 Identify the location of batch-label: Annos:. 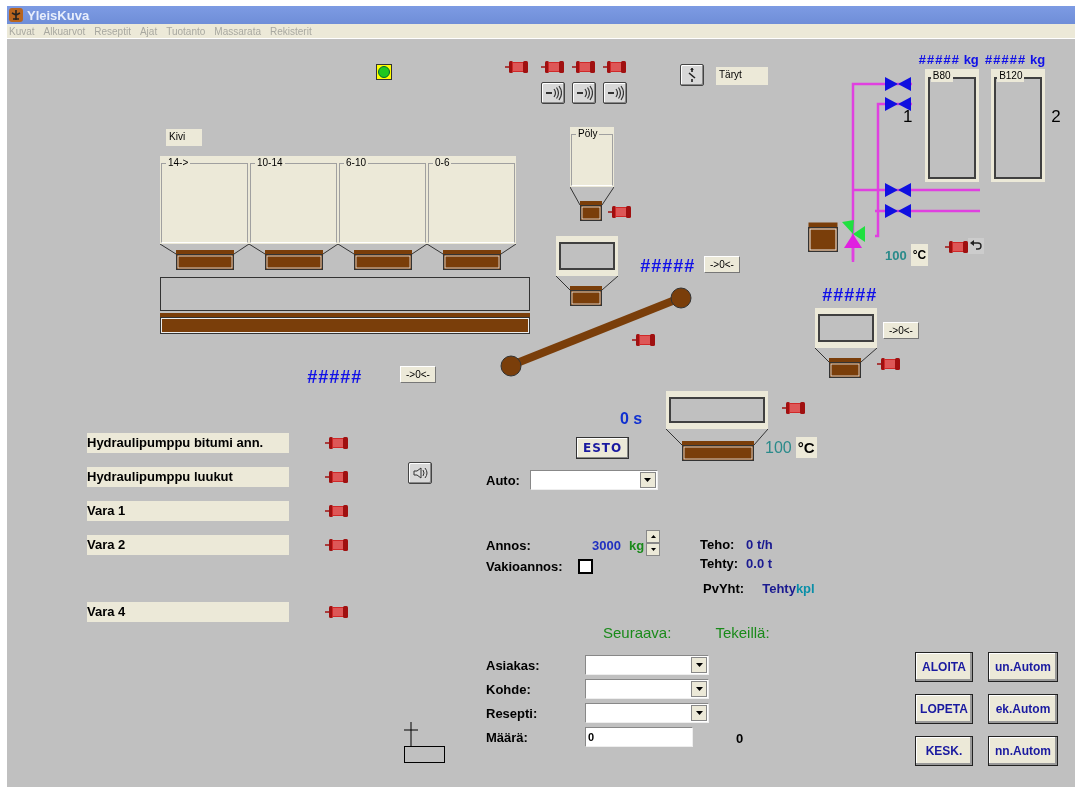
(509, 545).